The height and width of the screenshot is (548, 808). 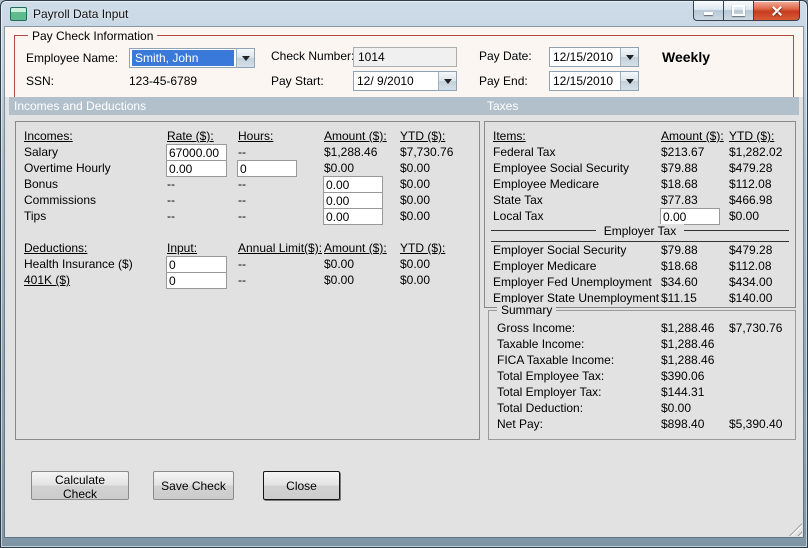 What do you see at coordinates (561, 168) in the screenshot?
I see `row-label: Employee Social Security` at bounding box center [561, 168].